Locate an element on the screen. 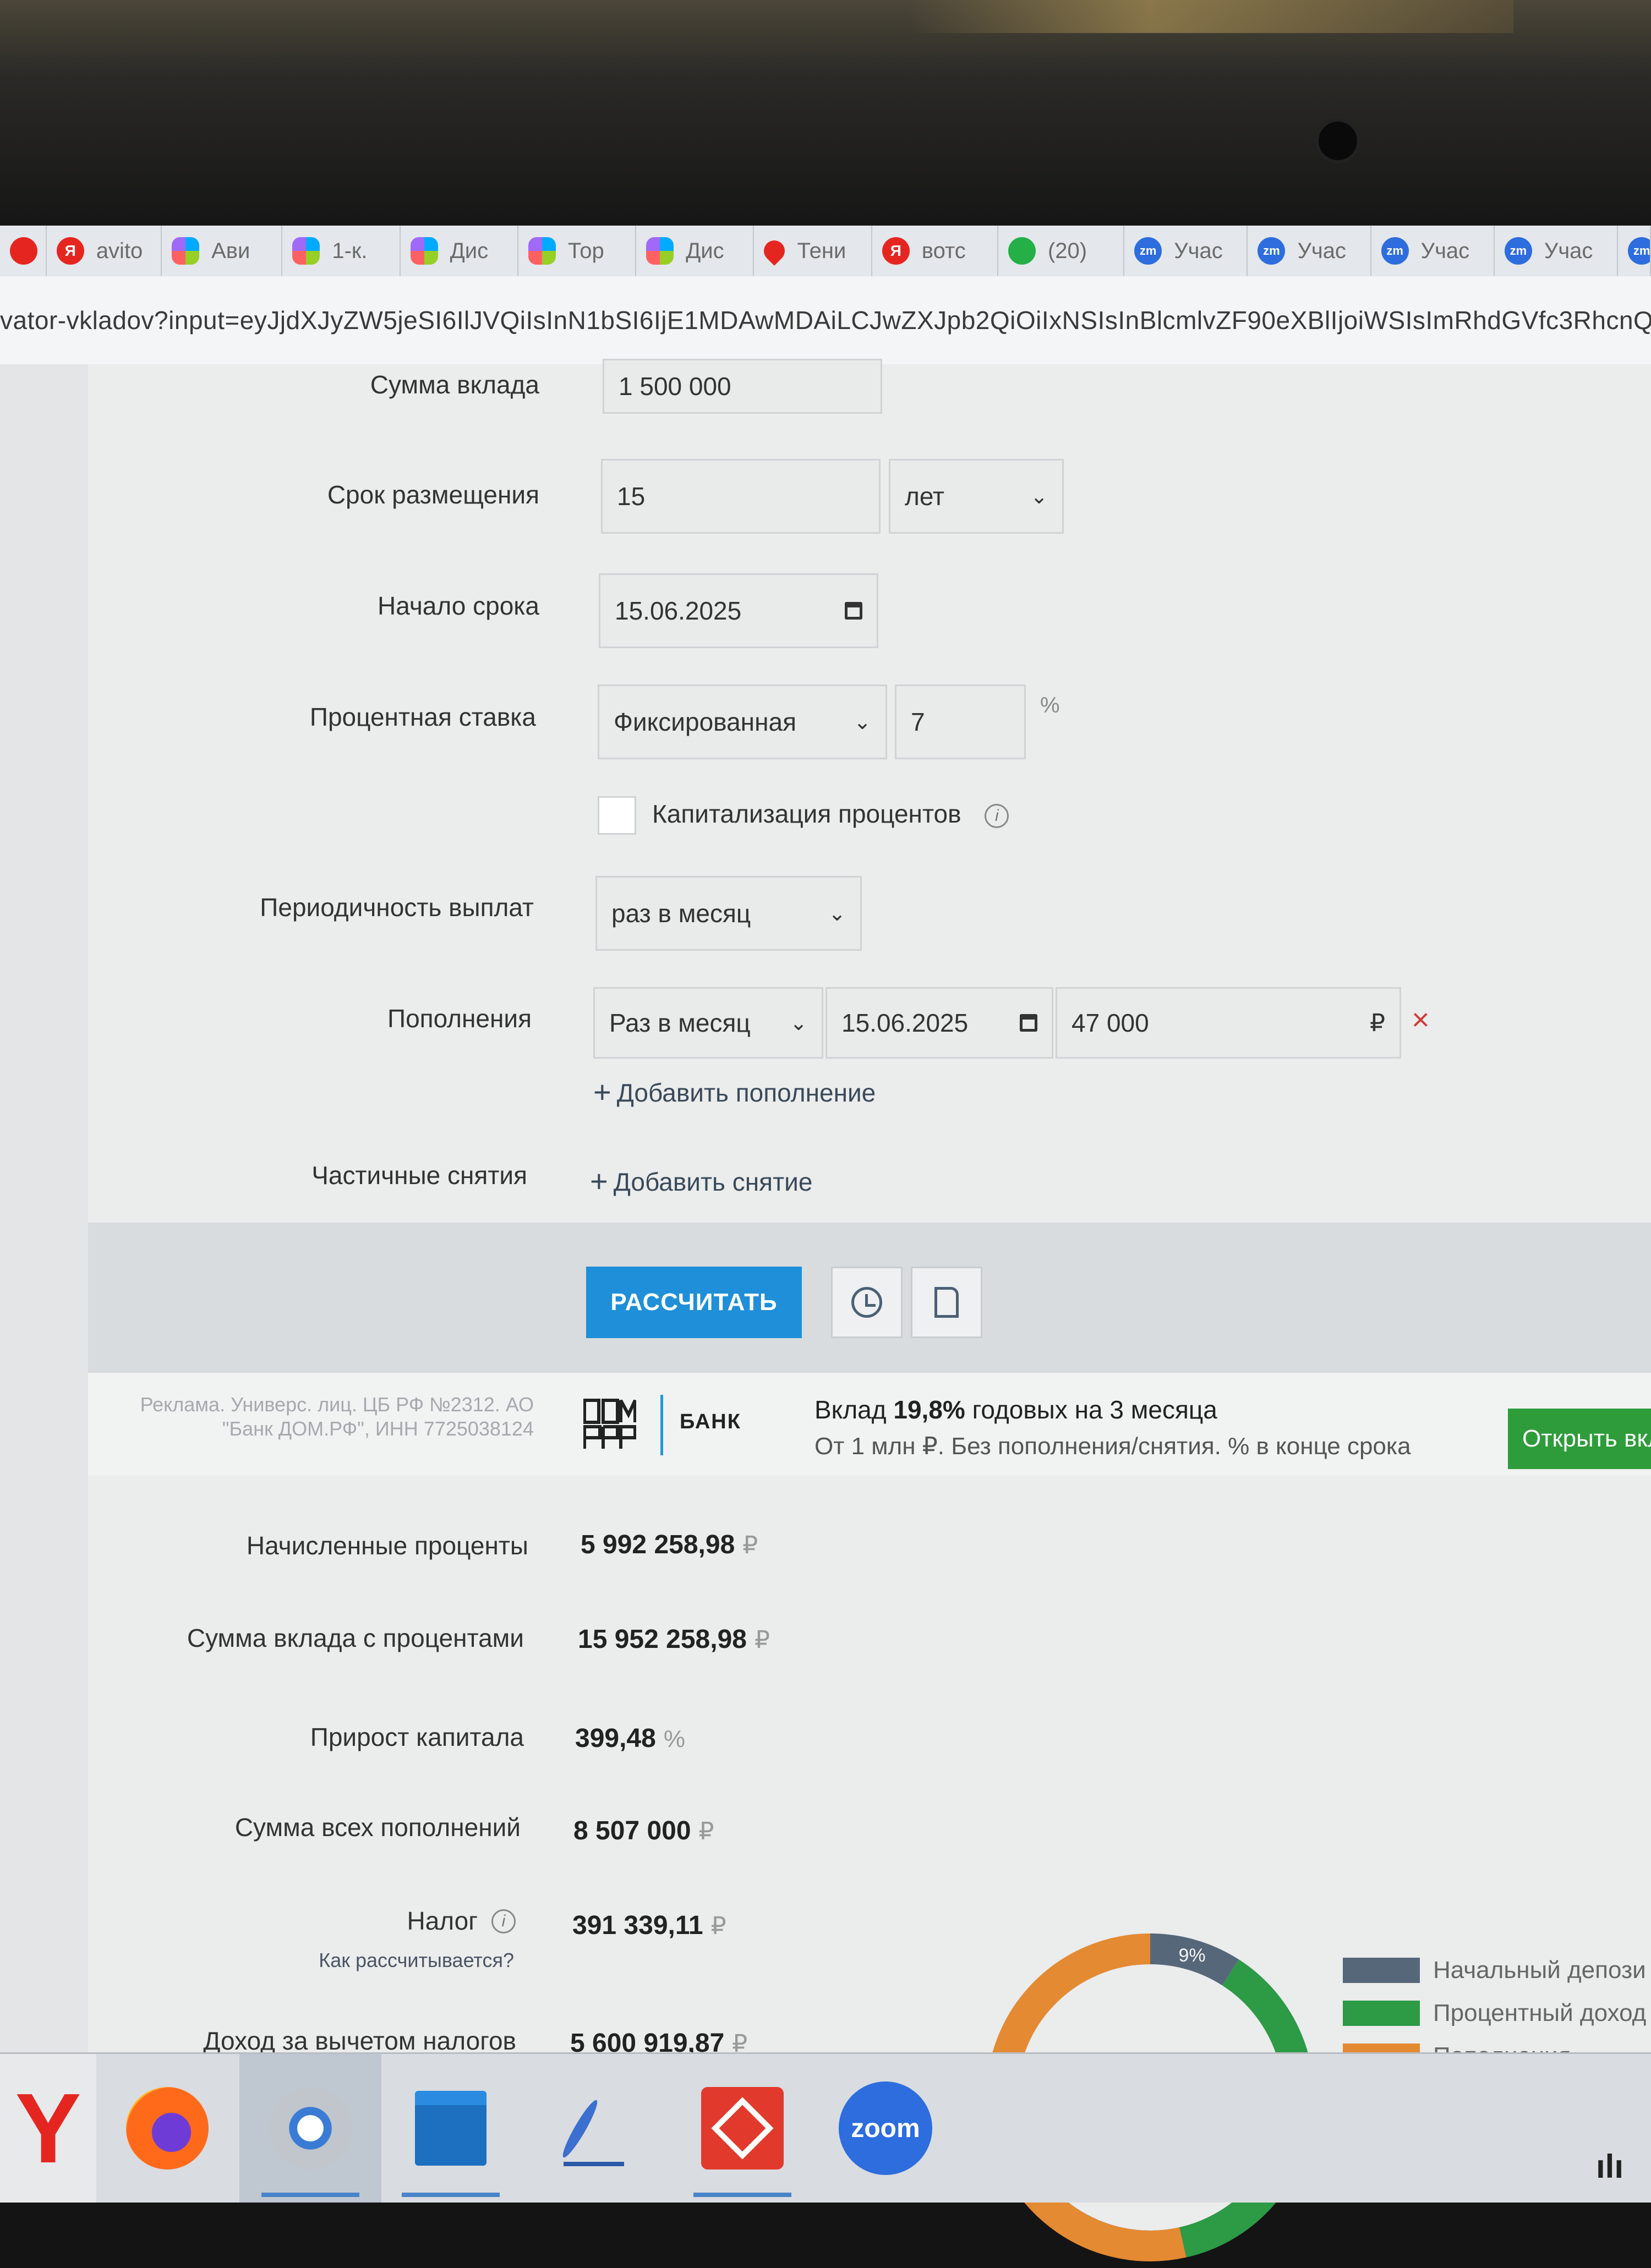 This screenshot has height=2268, width=1651. ruble-icon: ₽ is located at coordinates (750, 1545).